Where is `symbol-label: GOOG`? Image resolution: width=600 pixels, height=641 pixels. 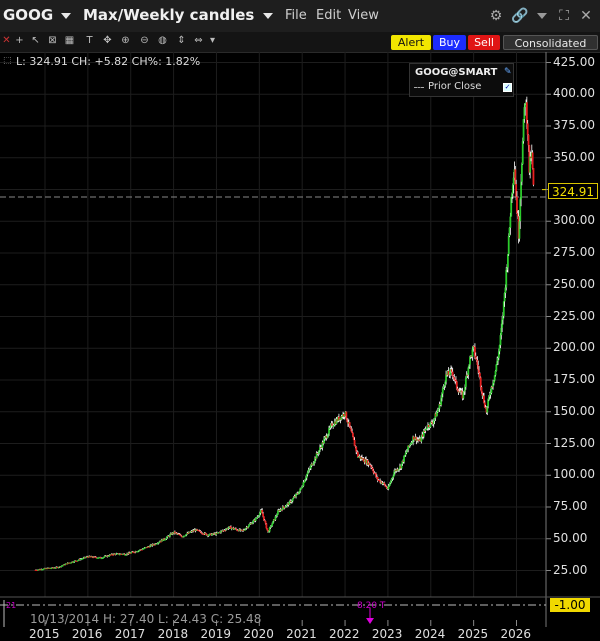 symbol-label: GOOG is located at coordinates (28, 15).